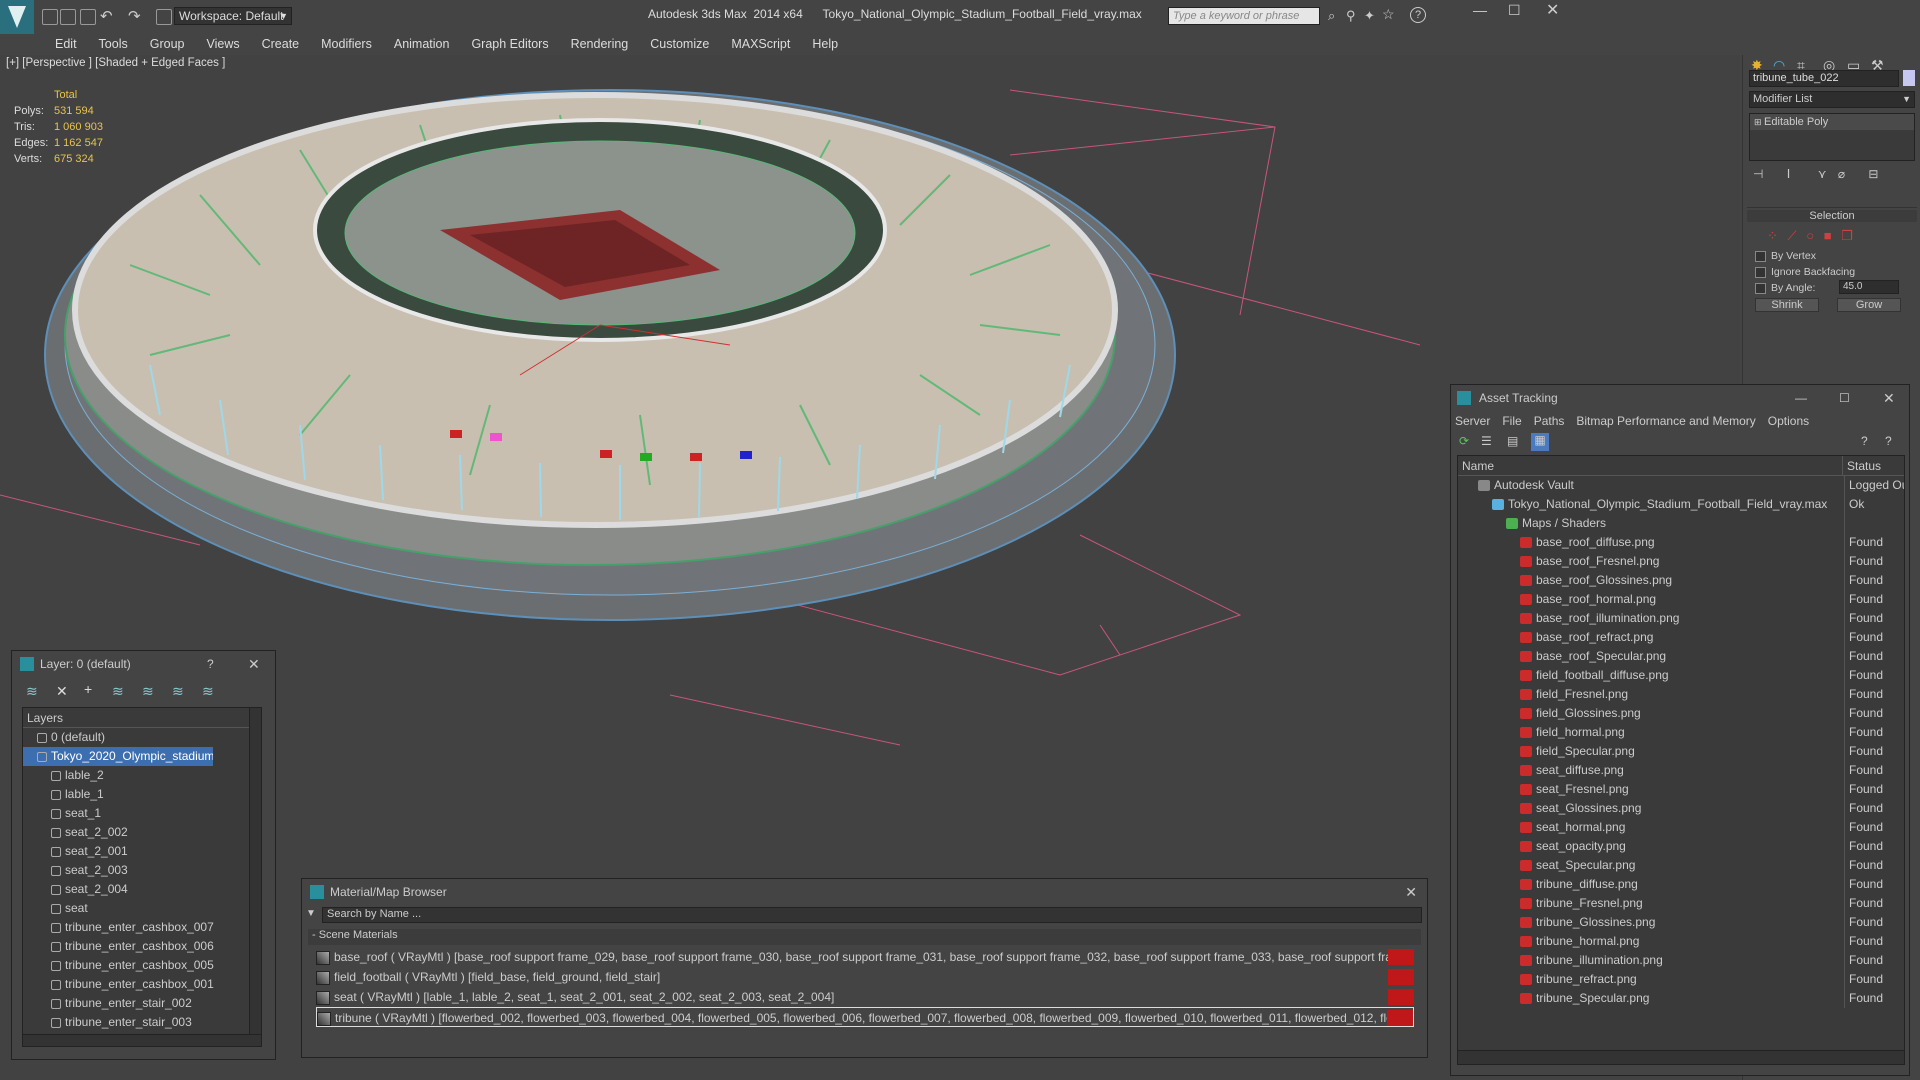 Image resolution: width=1920 pixels, height=1080 pixels. What do you see at coordinates (1681, 1057) in the screenshot?
I see `horizontal-scrollbar` at bounding box center [1681, 1057].